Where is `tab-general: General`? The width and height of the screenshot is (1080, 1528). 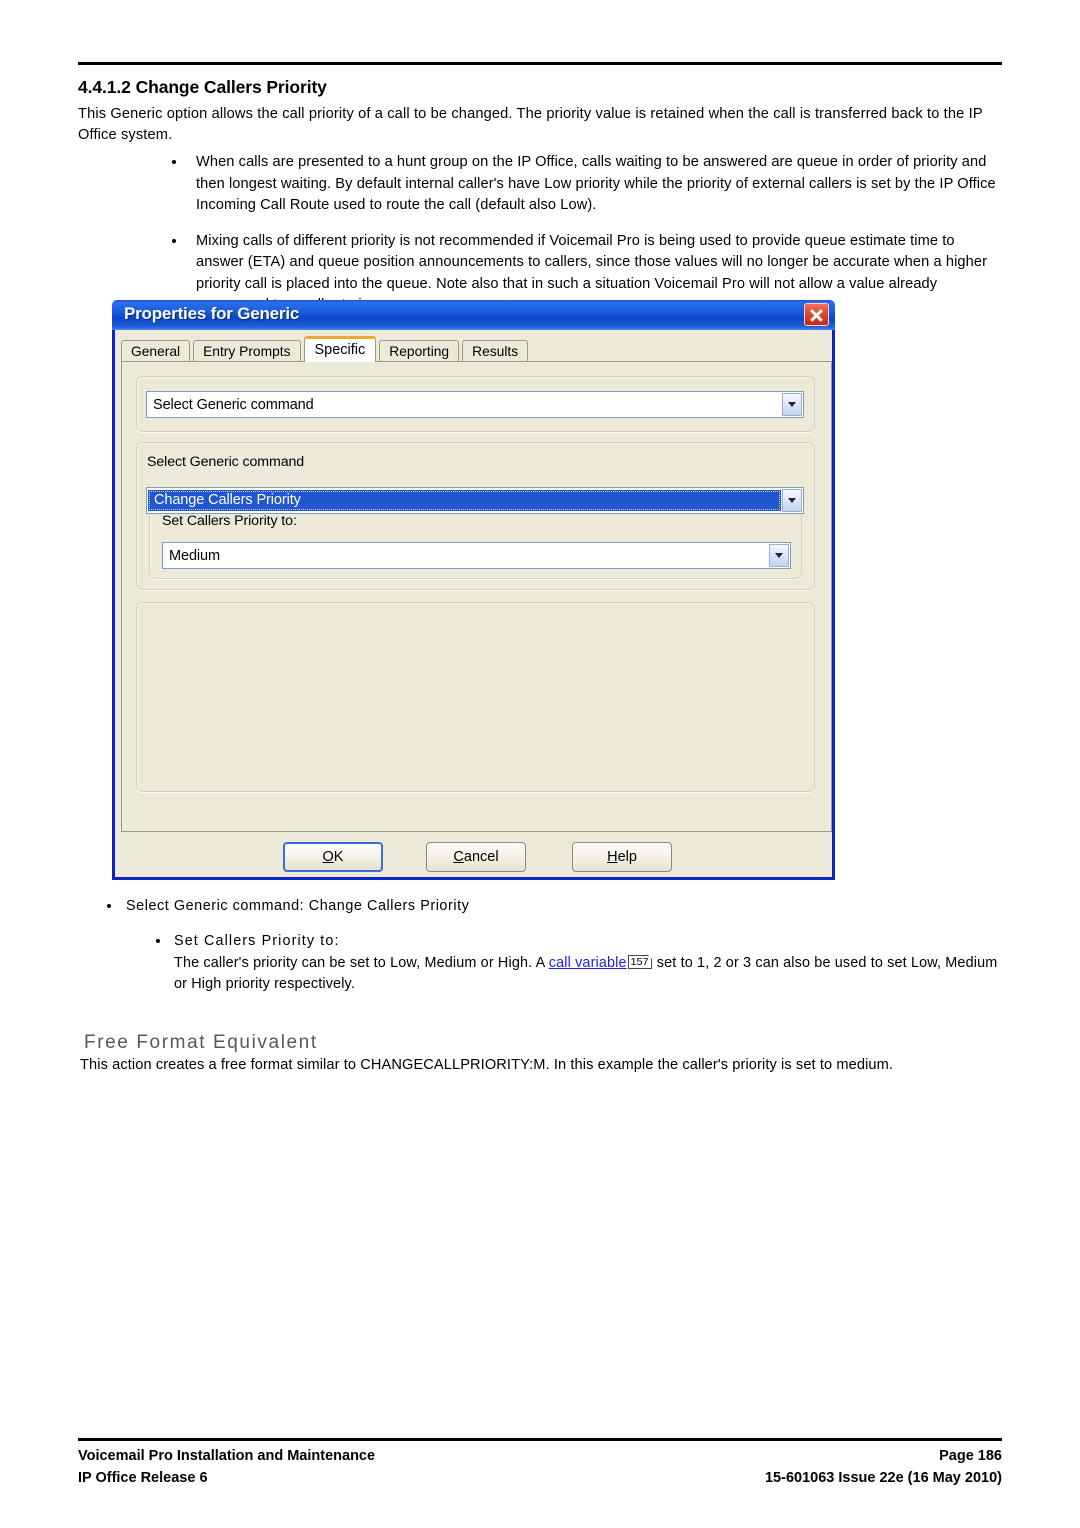
tab-general: General is located at coordinates (156, 351).